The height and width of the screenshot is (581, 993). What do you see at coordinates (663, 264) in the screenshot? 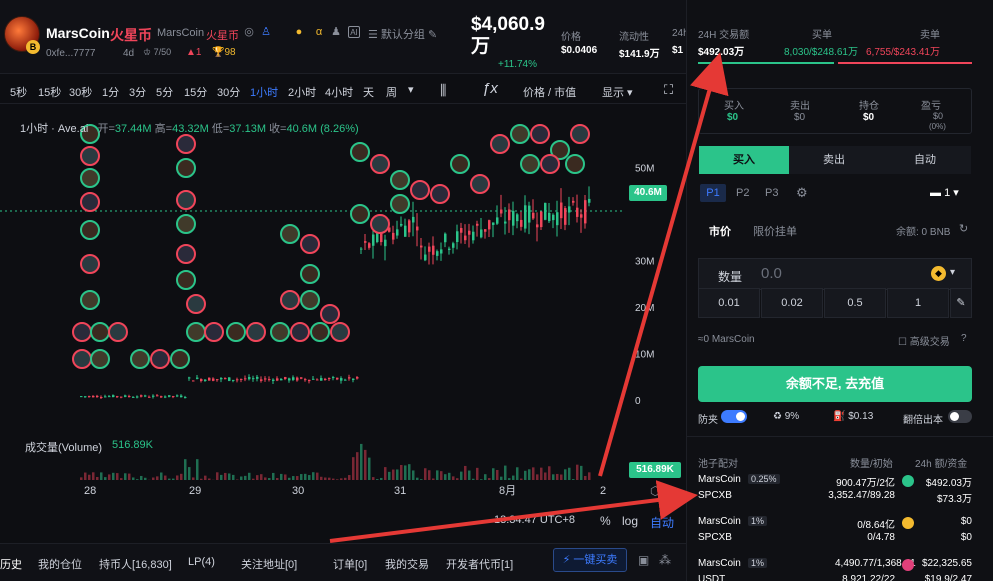
I see `arrow-to-vol24` at bounding box center [663, 264].